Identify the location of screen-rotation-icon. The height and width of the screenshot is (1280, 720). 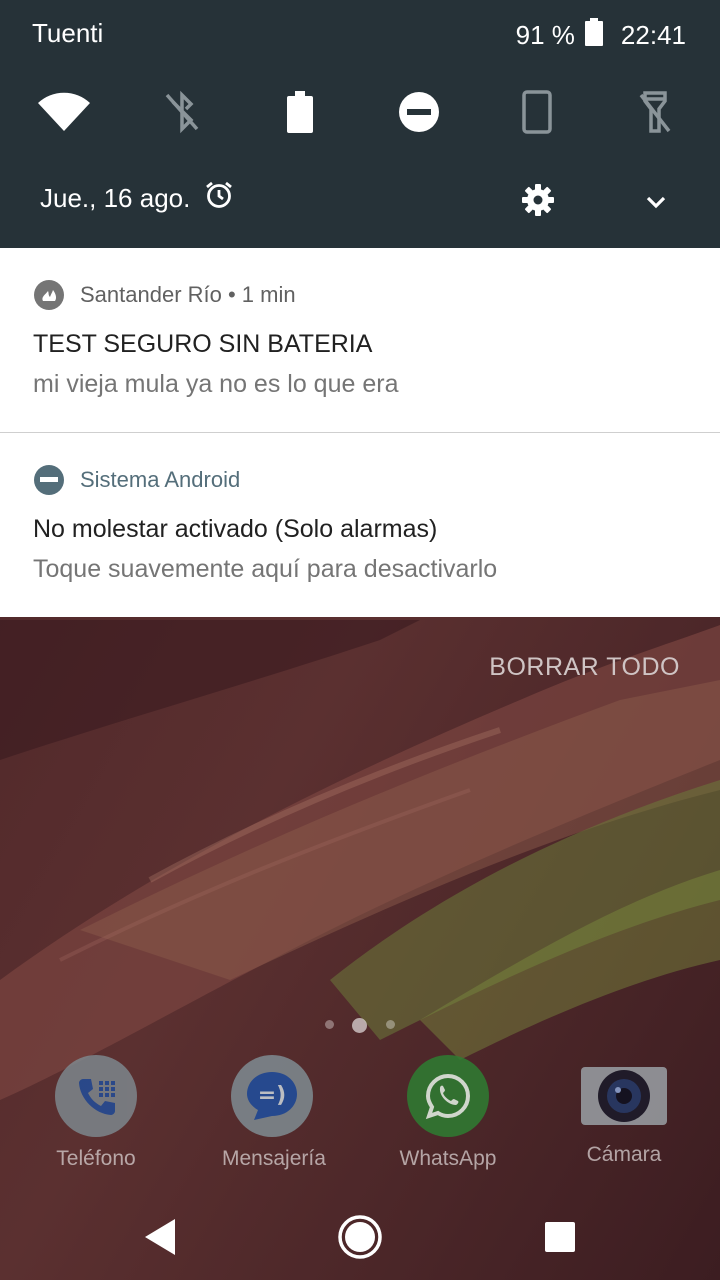
(537, 112).